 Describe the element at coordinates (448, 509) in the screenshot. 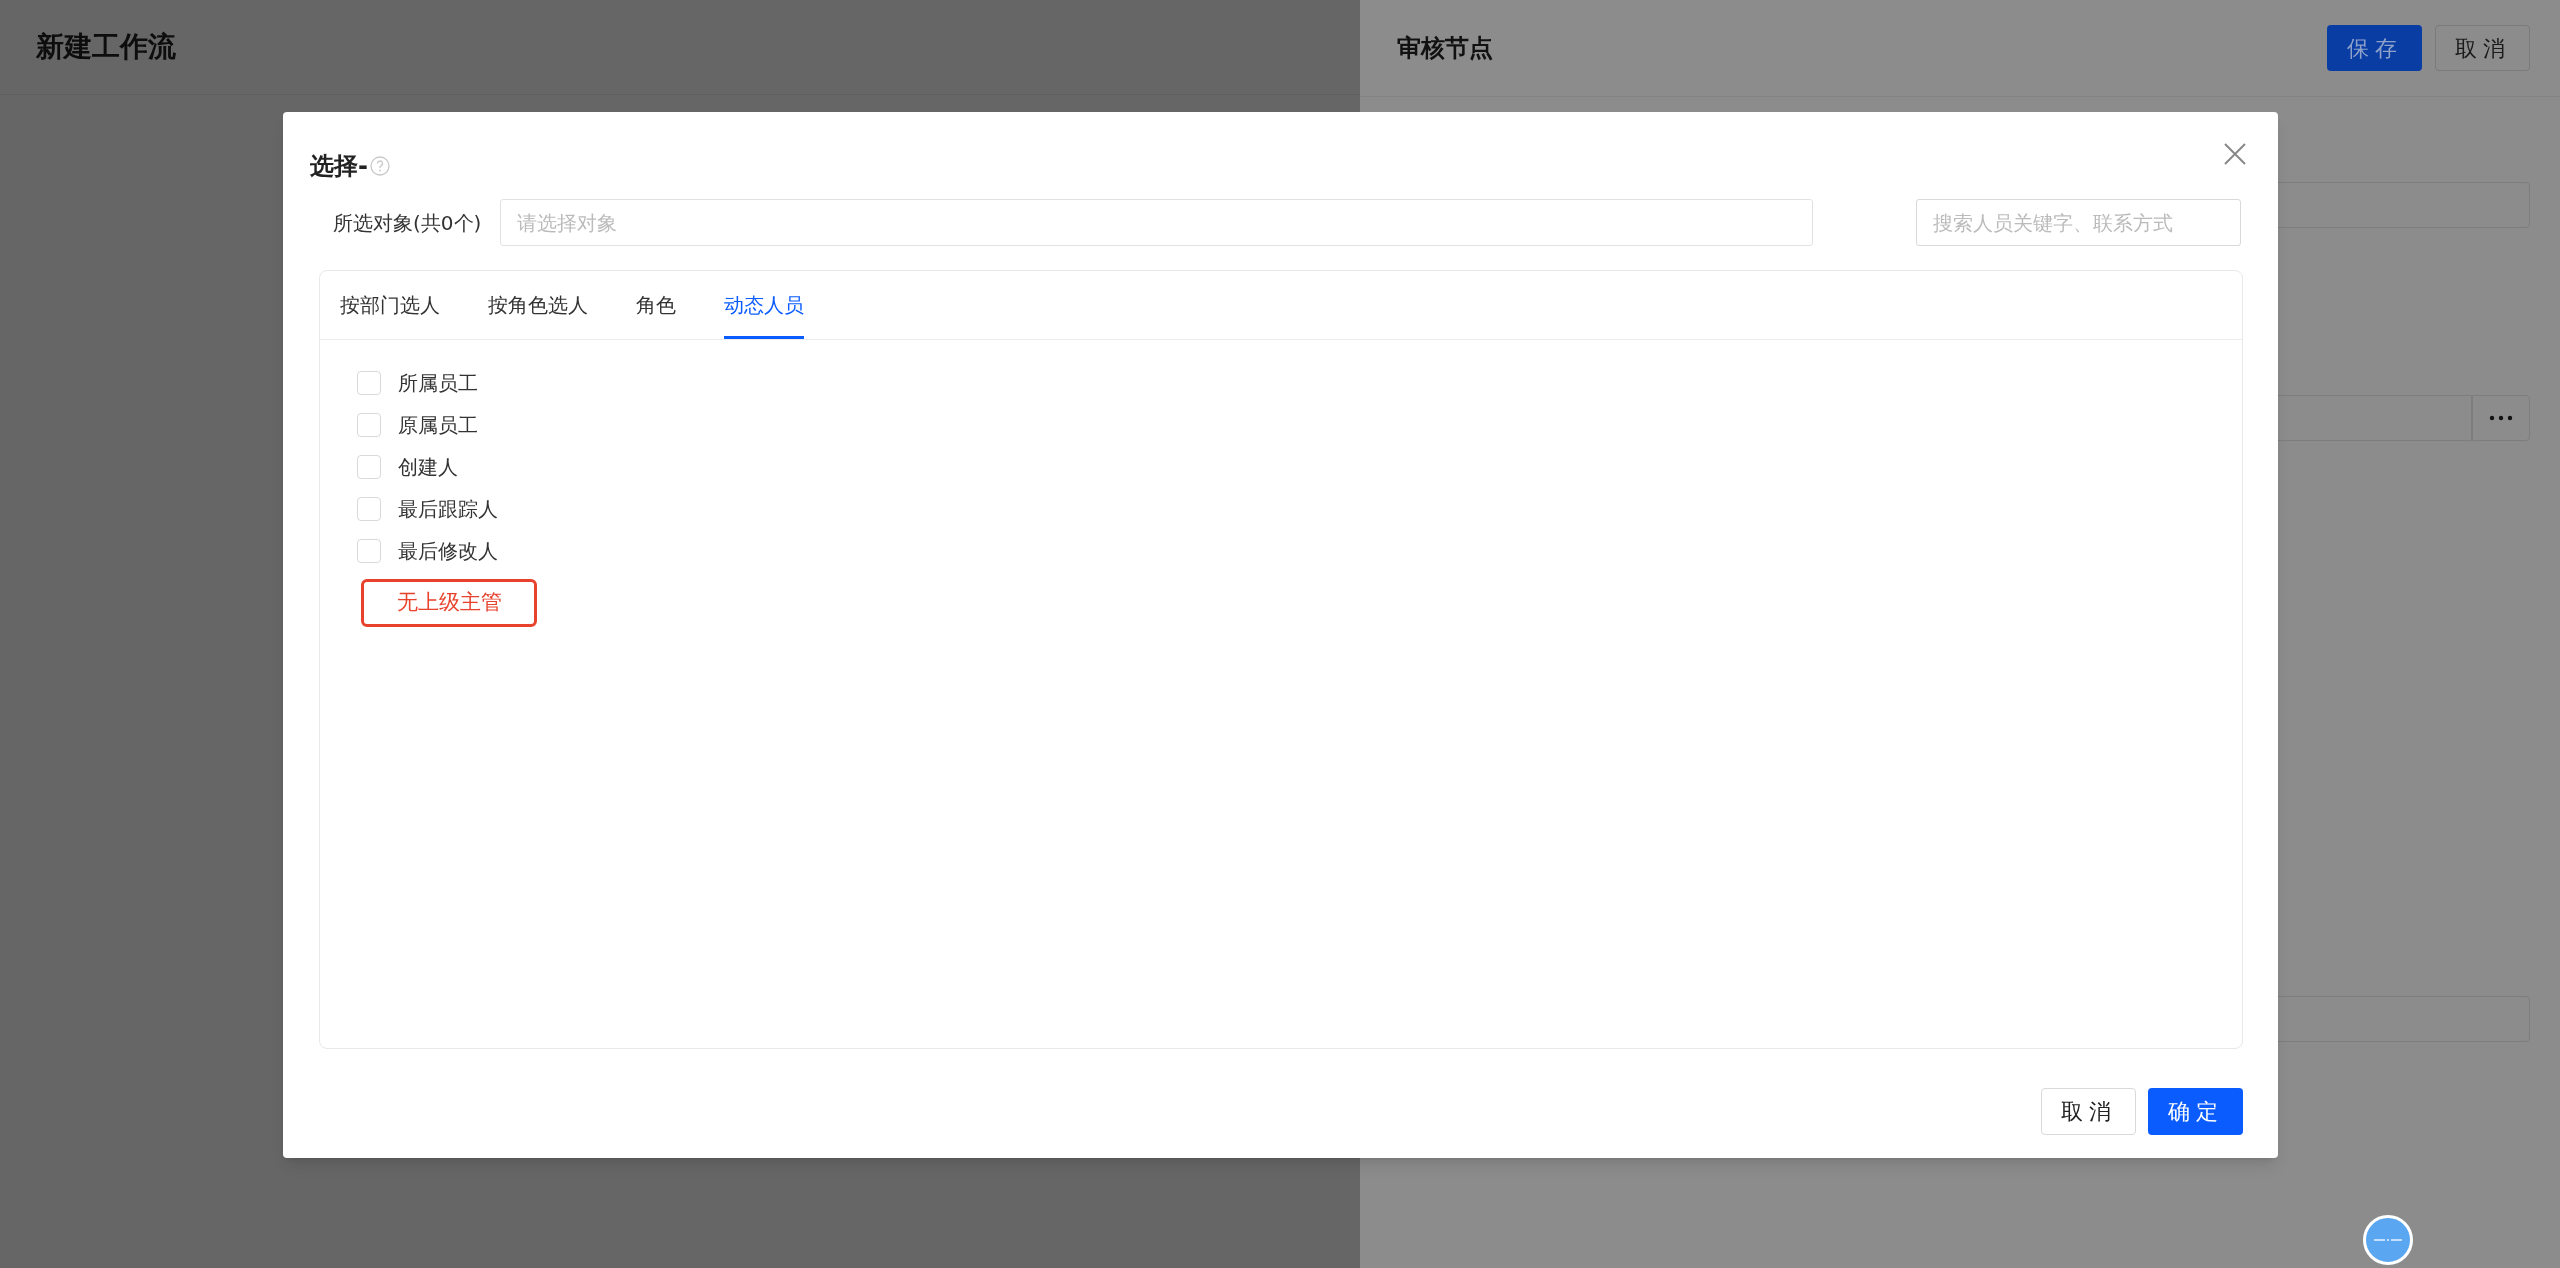

I see `option-label: 最后跟踪人` at that location.